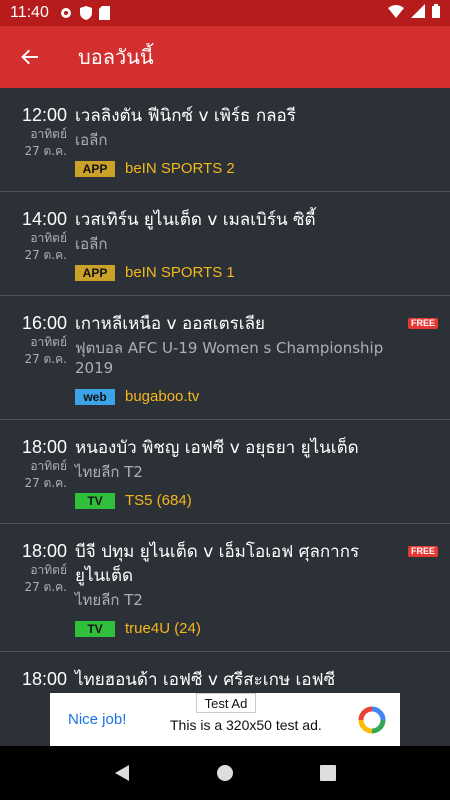 This screenshot has height=800, width=450. I want to click on app-bar: บอลวันนี้, so click(225, 57).